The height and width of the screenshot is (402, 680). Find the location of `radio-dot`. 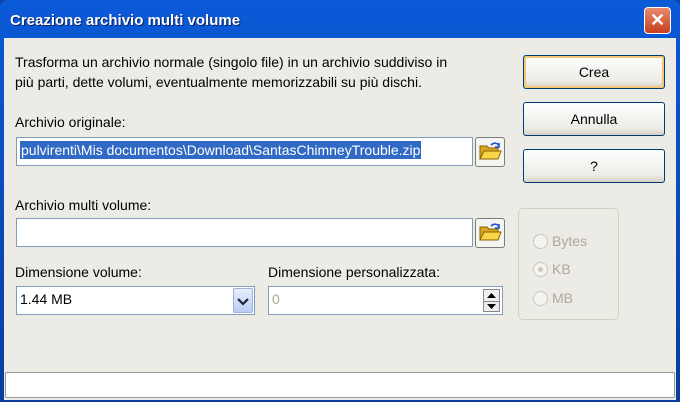

radio-dot is located at coordinates (540, 269).